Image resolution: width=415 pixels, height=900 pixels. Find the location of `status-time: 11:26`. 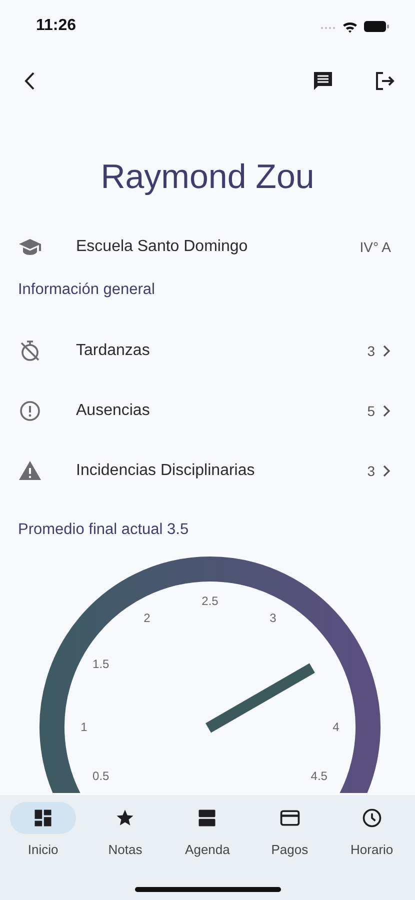

status-time: 11:26 is located at coordinates (56, 26).